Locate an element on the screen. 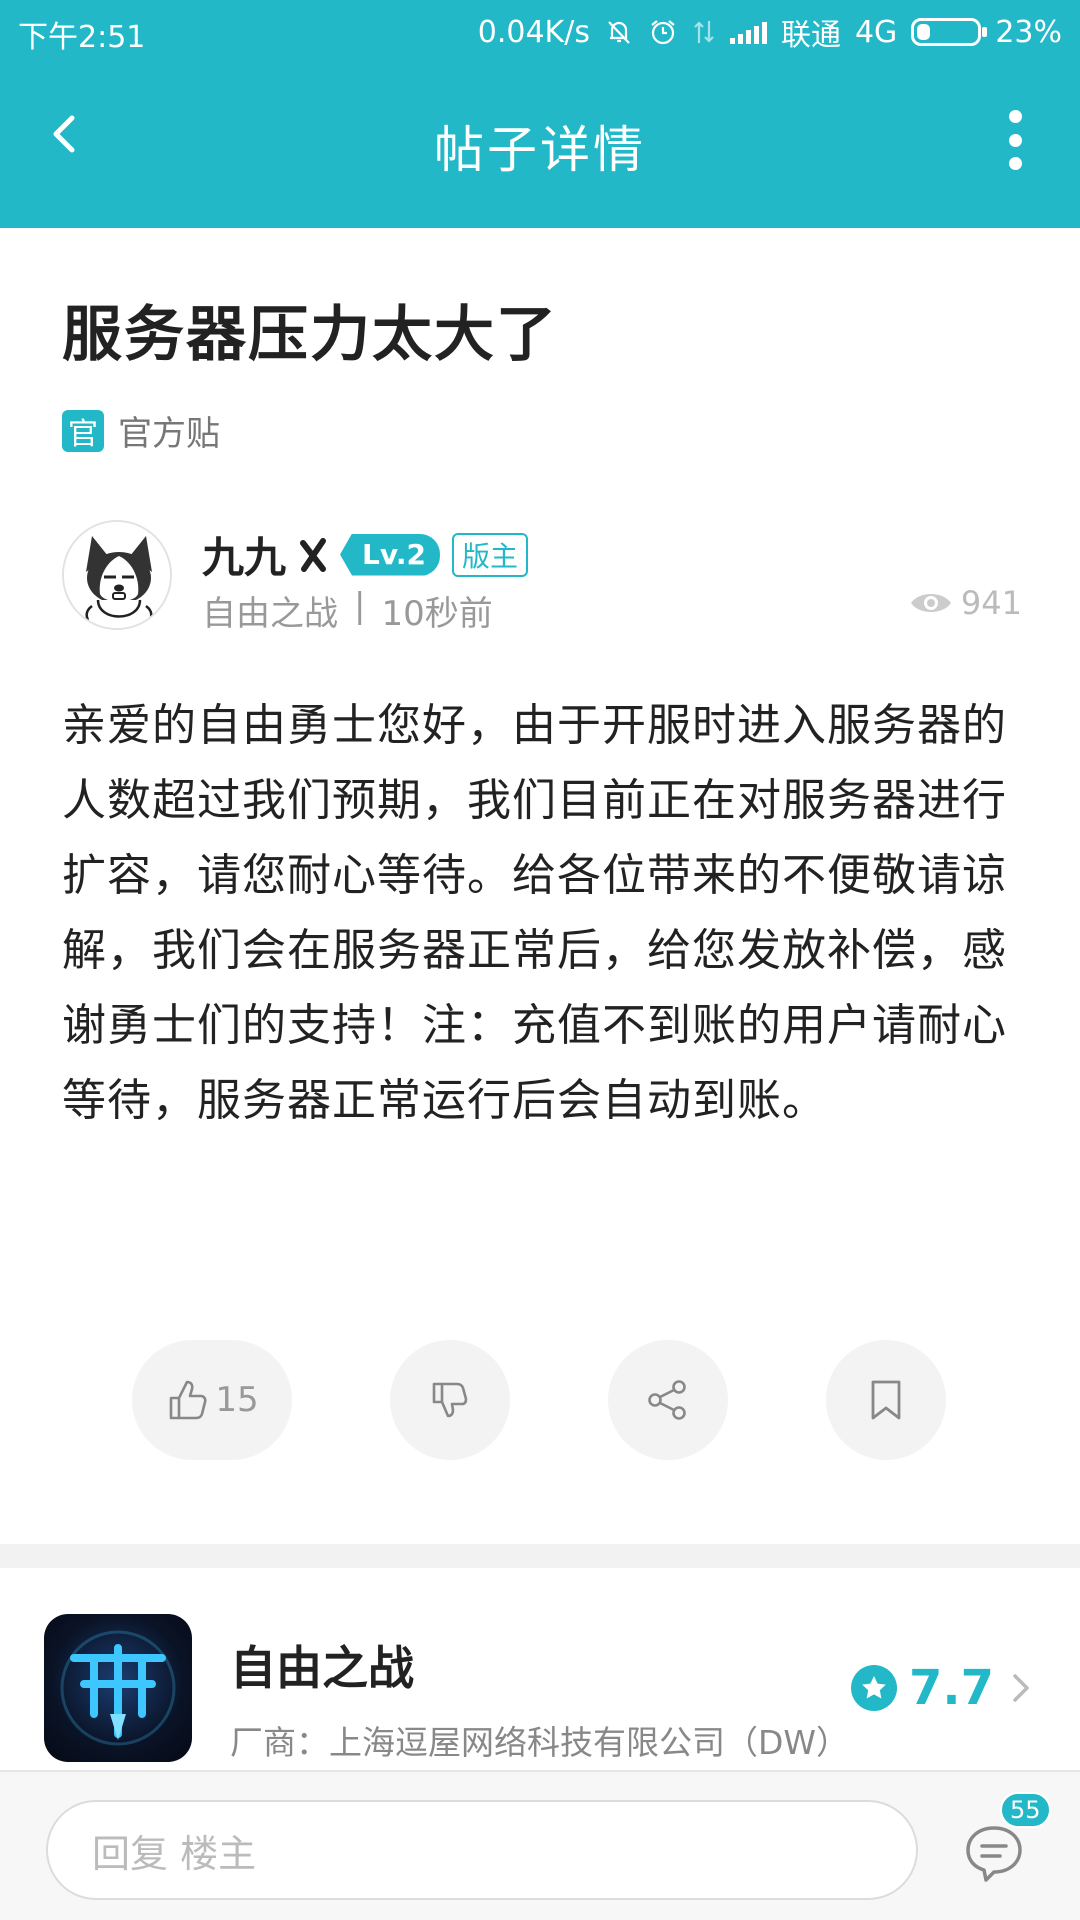  thumbs-down-icon is located at coordinates (450, 1400).